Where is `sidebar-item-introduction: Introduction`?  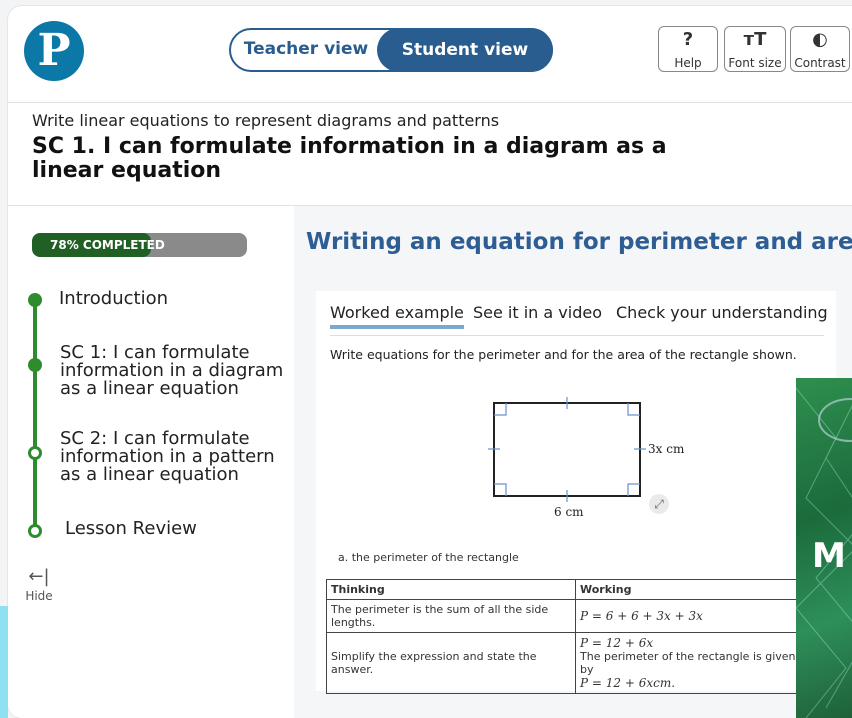
sidebar-item-introduction: Introduction is located at coordinates (169, 299).